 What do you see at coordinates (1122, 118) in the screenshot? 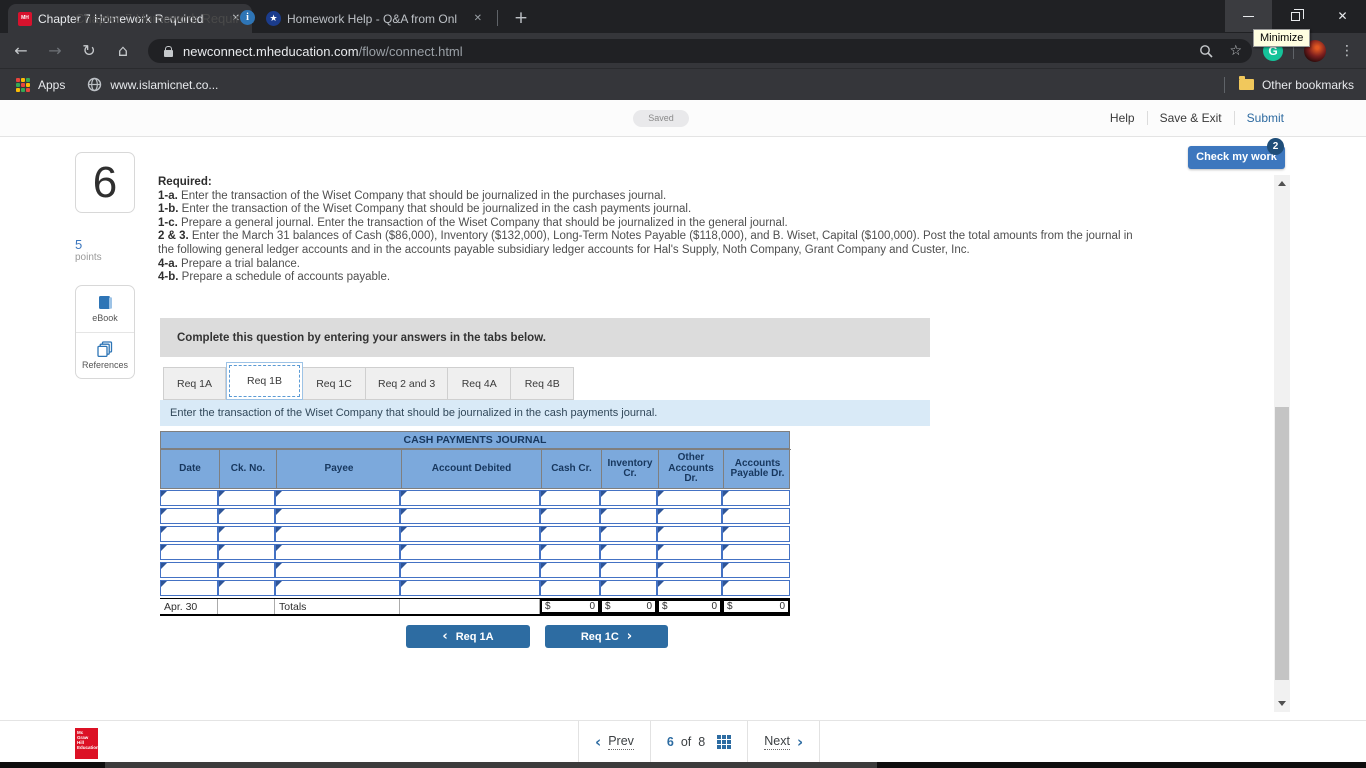
I see `help-link: Help` at bounding box center [1122, 118].